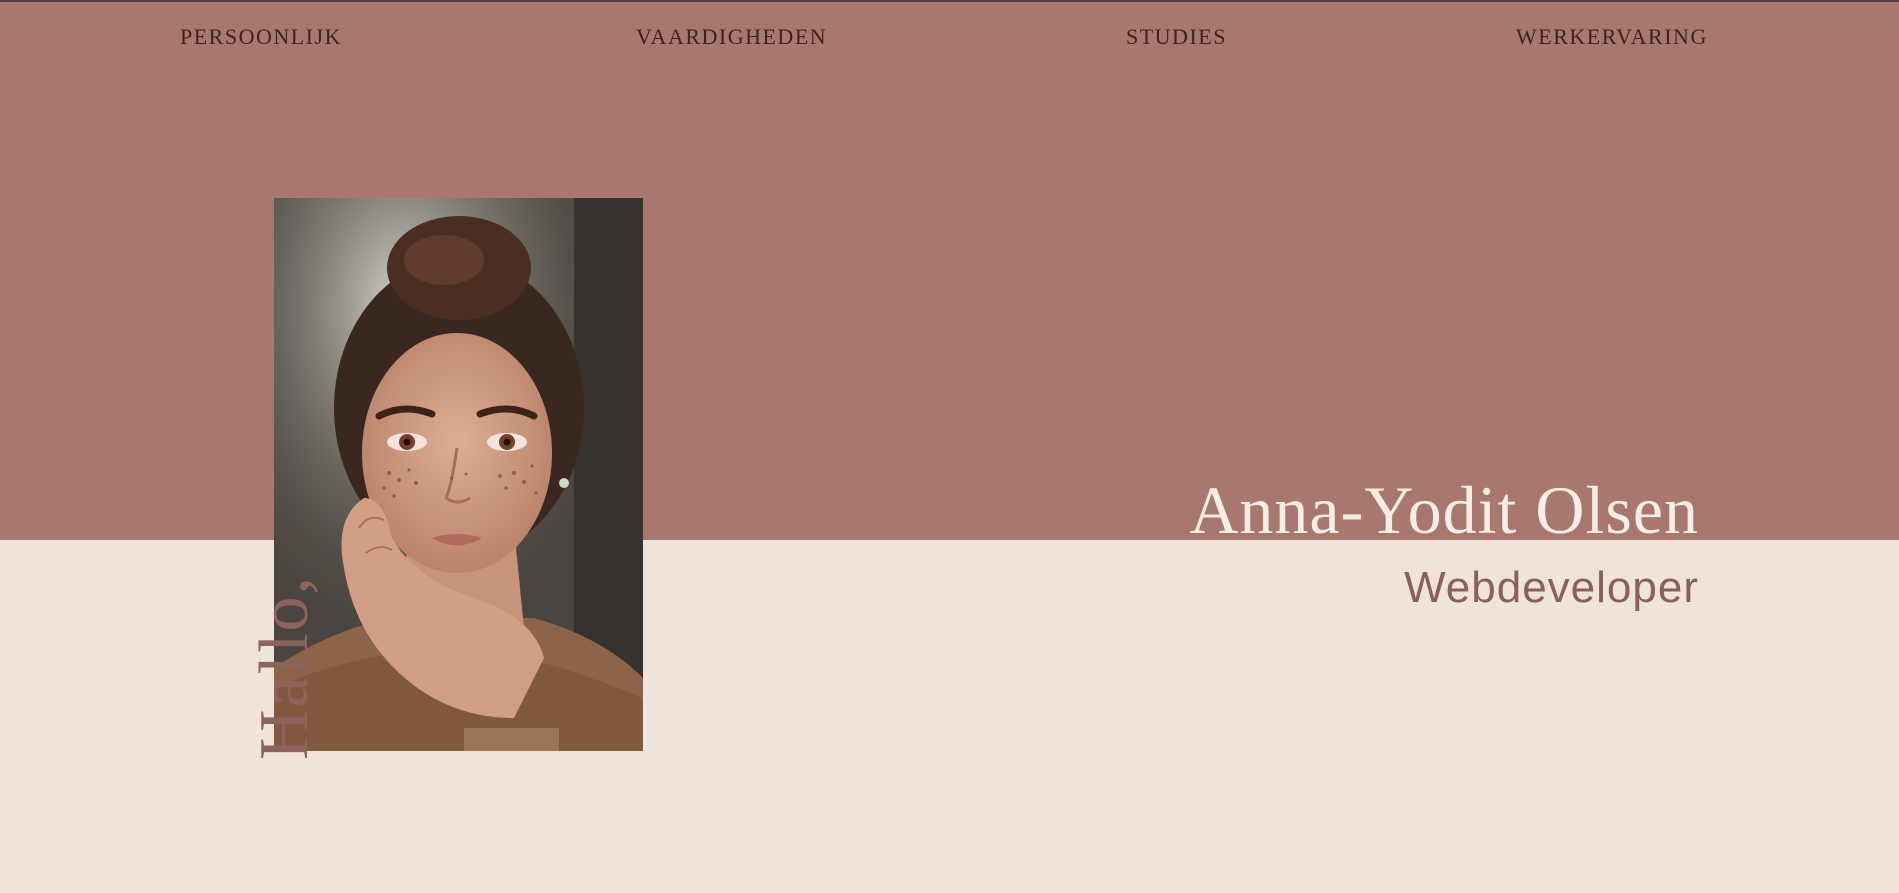 The image size is (1899, 893). Describe the element at coordinates (1444, 510) in the screenshot. I see `person-name: Anna-Yodit Olsen` at that location.